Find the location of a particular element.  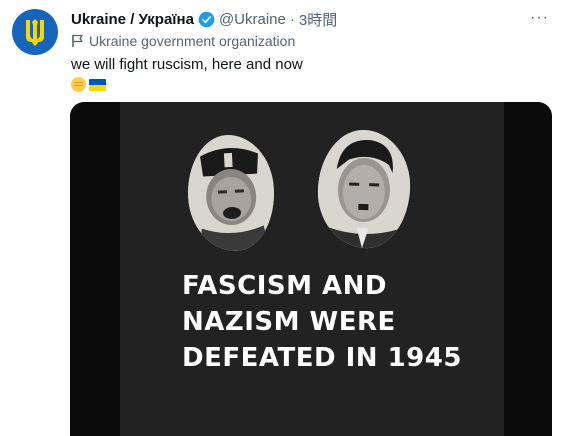

flag-icon is located at coordinates (77, 40).